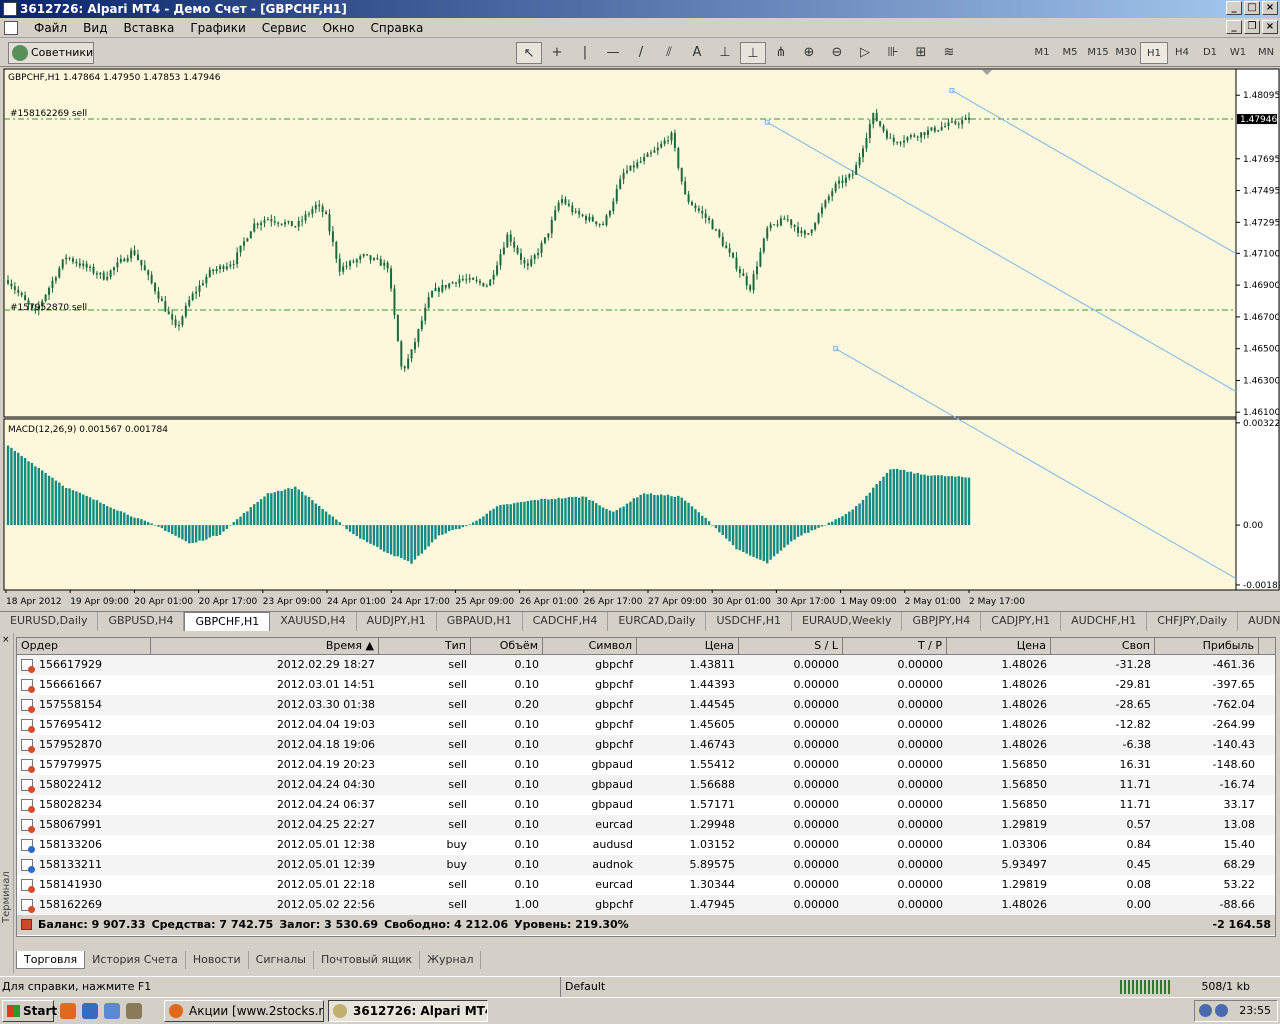 This screenshot has height=1024, width=1280. Describe the element at coordinates (641, 53) in the screenshot. I see `chart-tool-icon: /` at that location.